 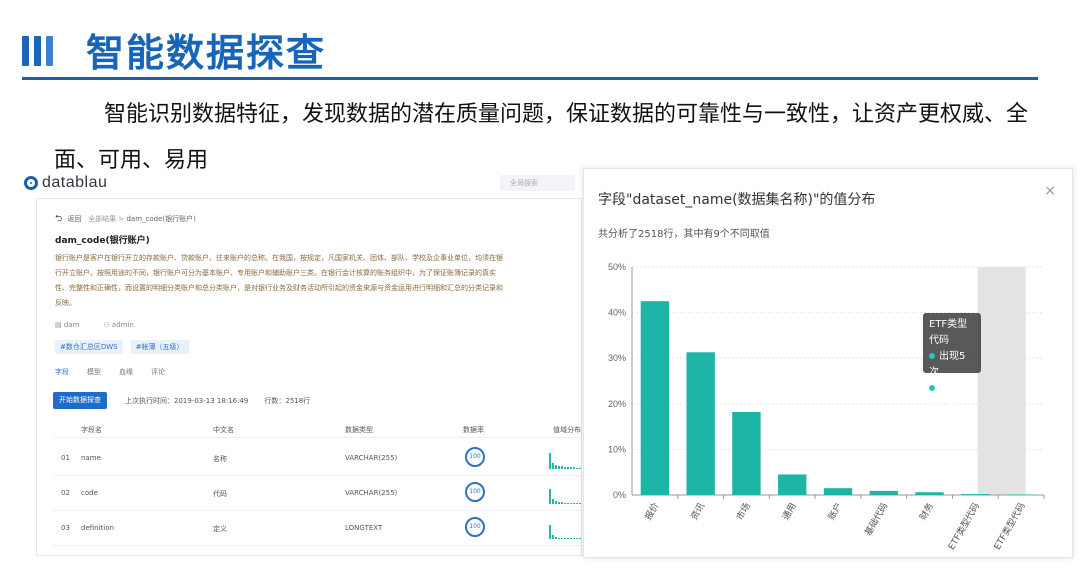 I want to click on breadcrumb-leaf: dam_code(银行账户), so click(x=161, y=219).